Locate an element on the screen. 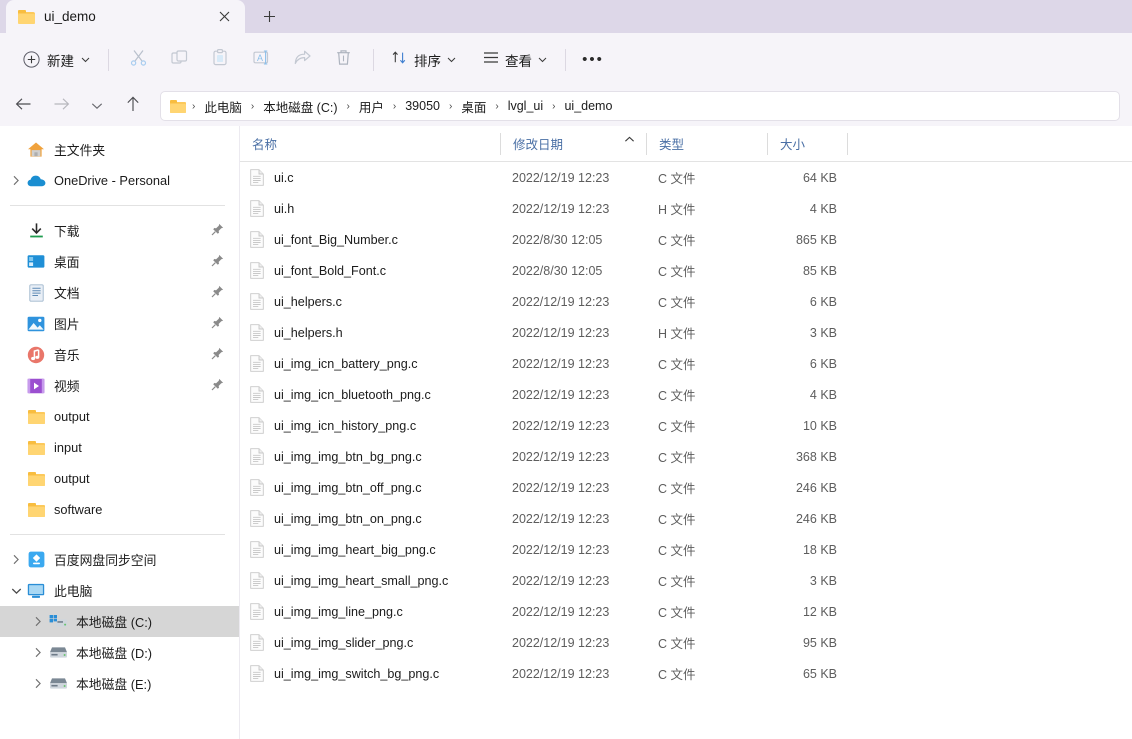 Image resolution: width=1132 pixels, height=739 pixels. sidebar-item-主文件夹: 主文件夹 is located at coordinates (119, 149).